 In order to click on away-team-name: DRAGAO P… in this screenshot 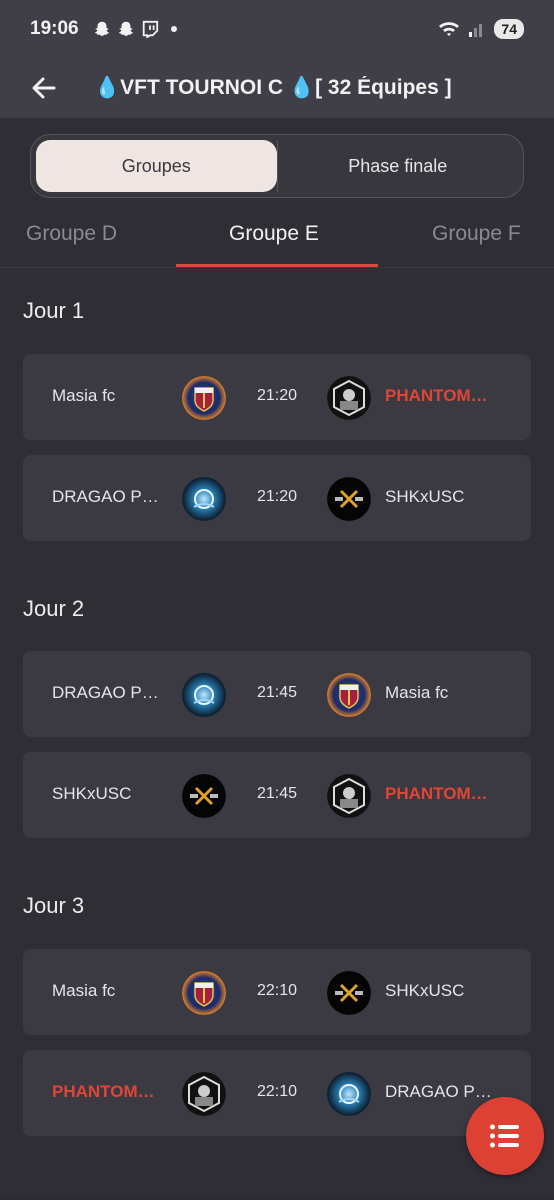, I will do `click(438, 1091)`.